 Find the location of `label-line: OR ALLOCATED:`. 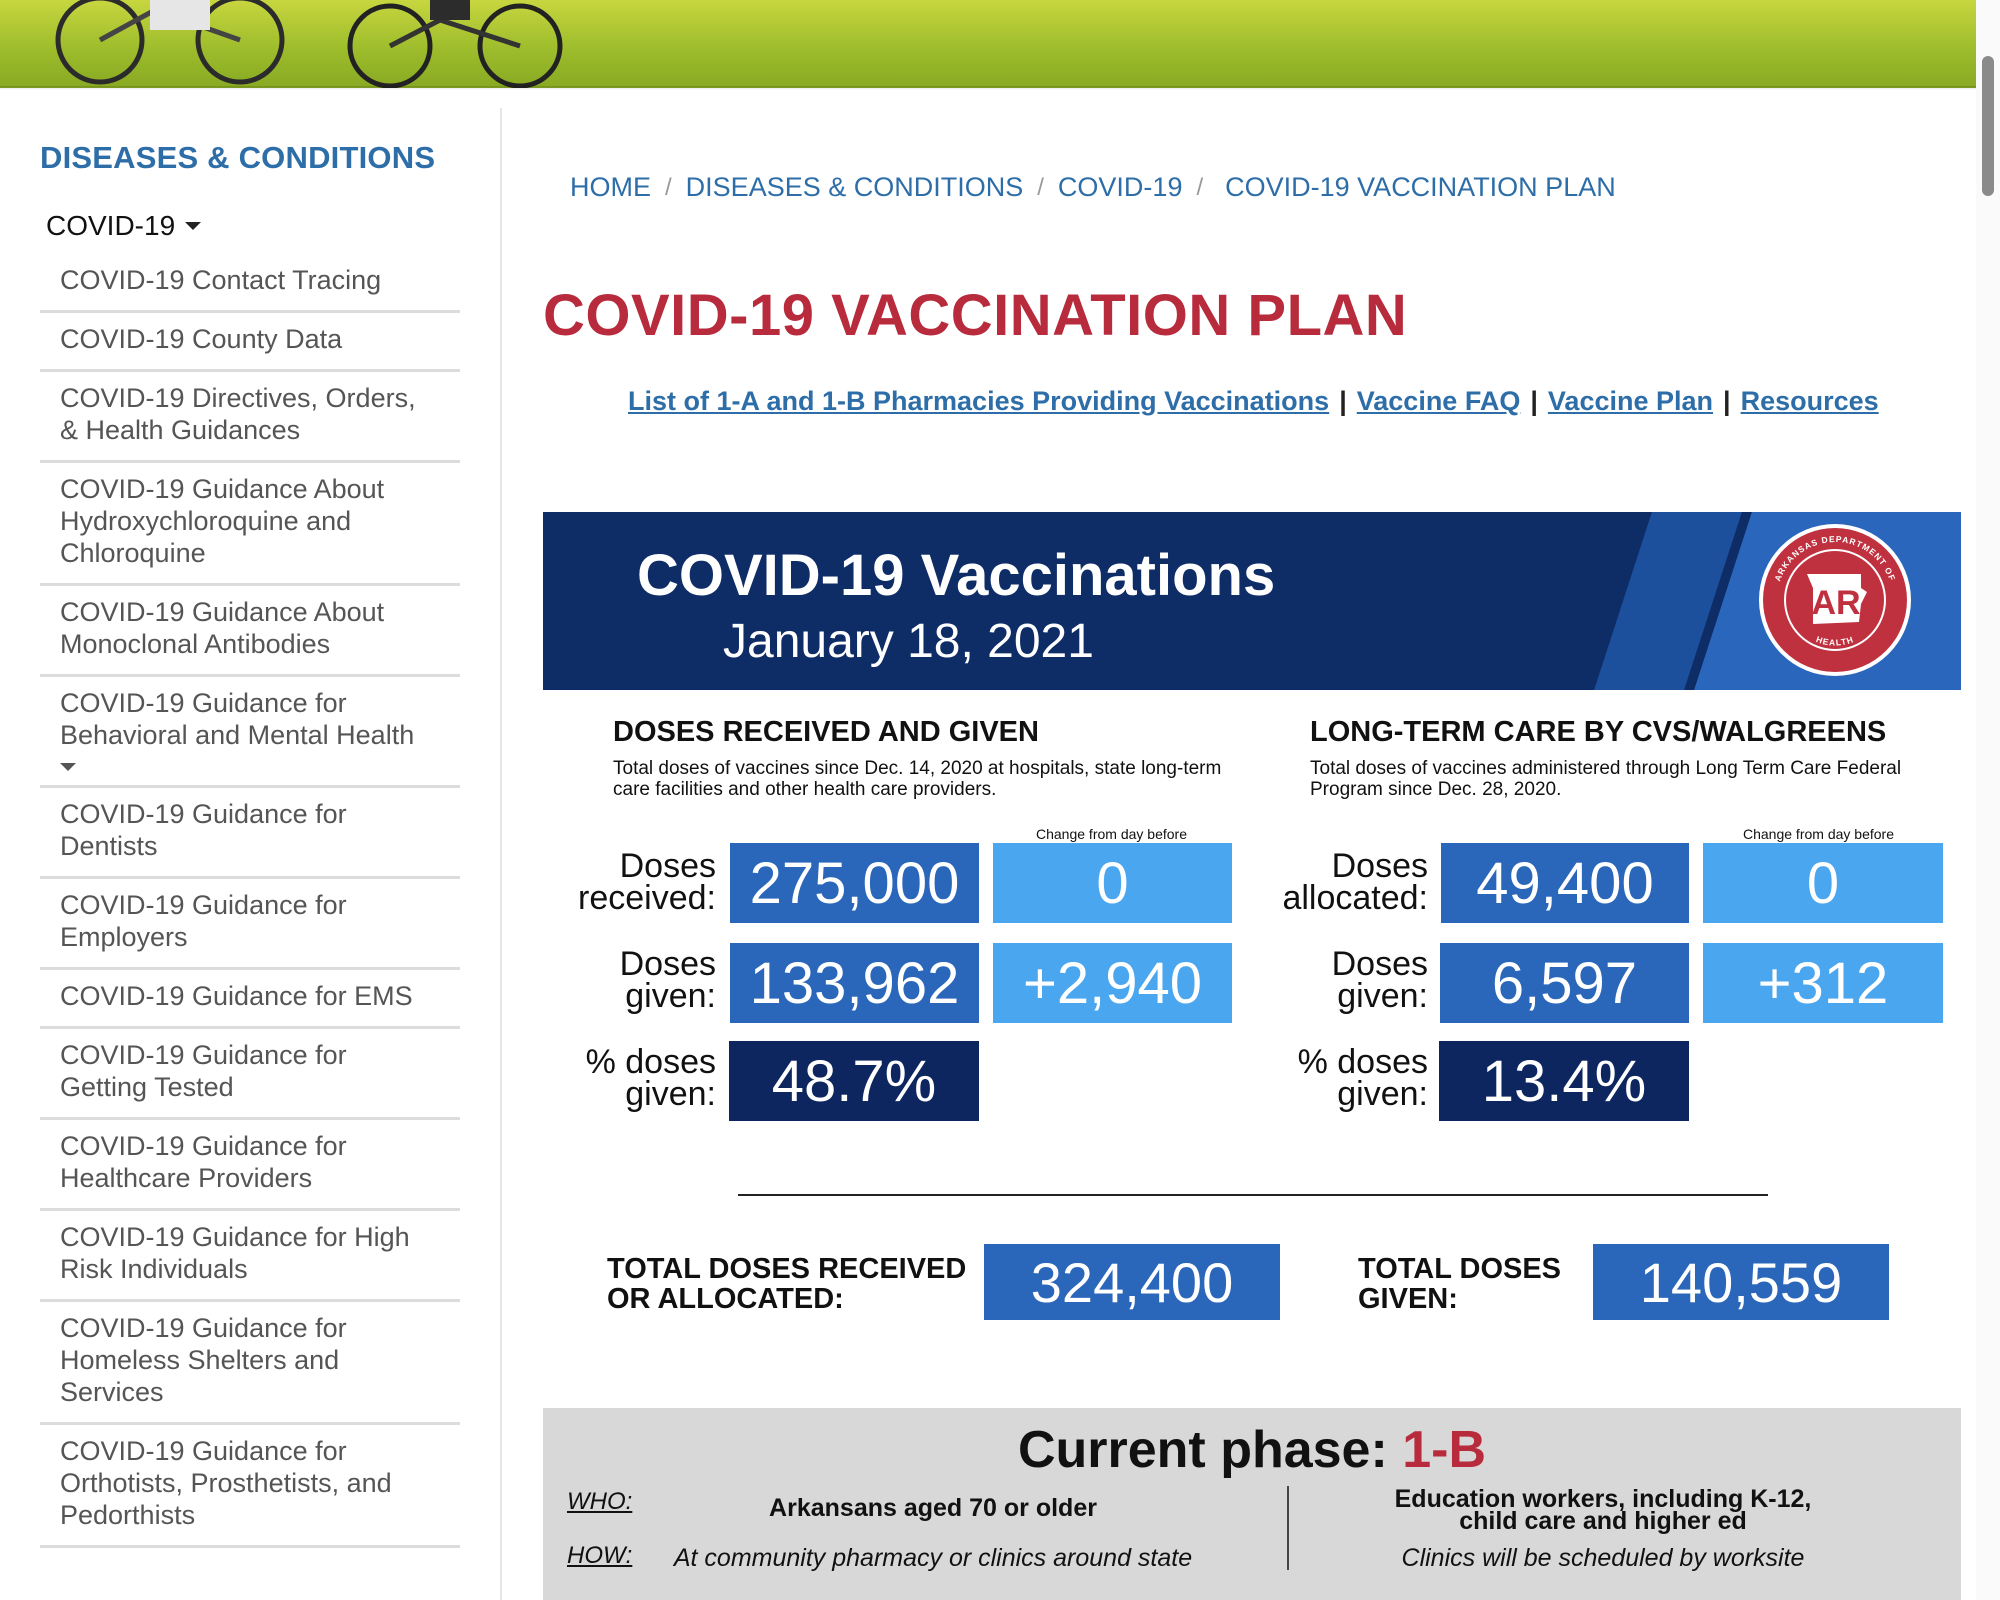

label-line: OR ALLOCATED: is located at coordinates (725, 1299).